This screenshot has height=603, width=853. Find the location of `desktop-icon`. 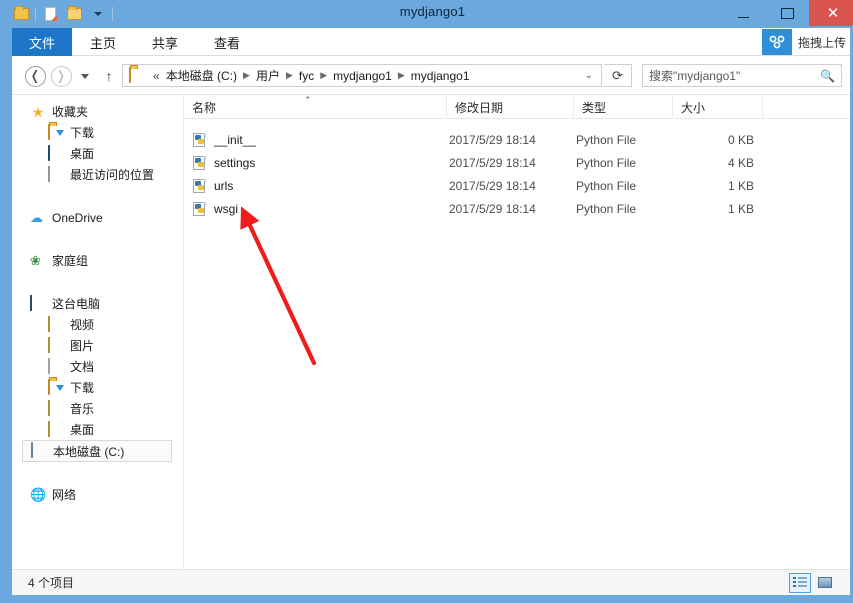

desktop-icon is located at coordinates (56, 153).